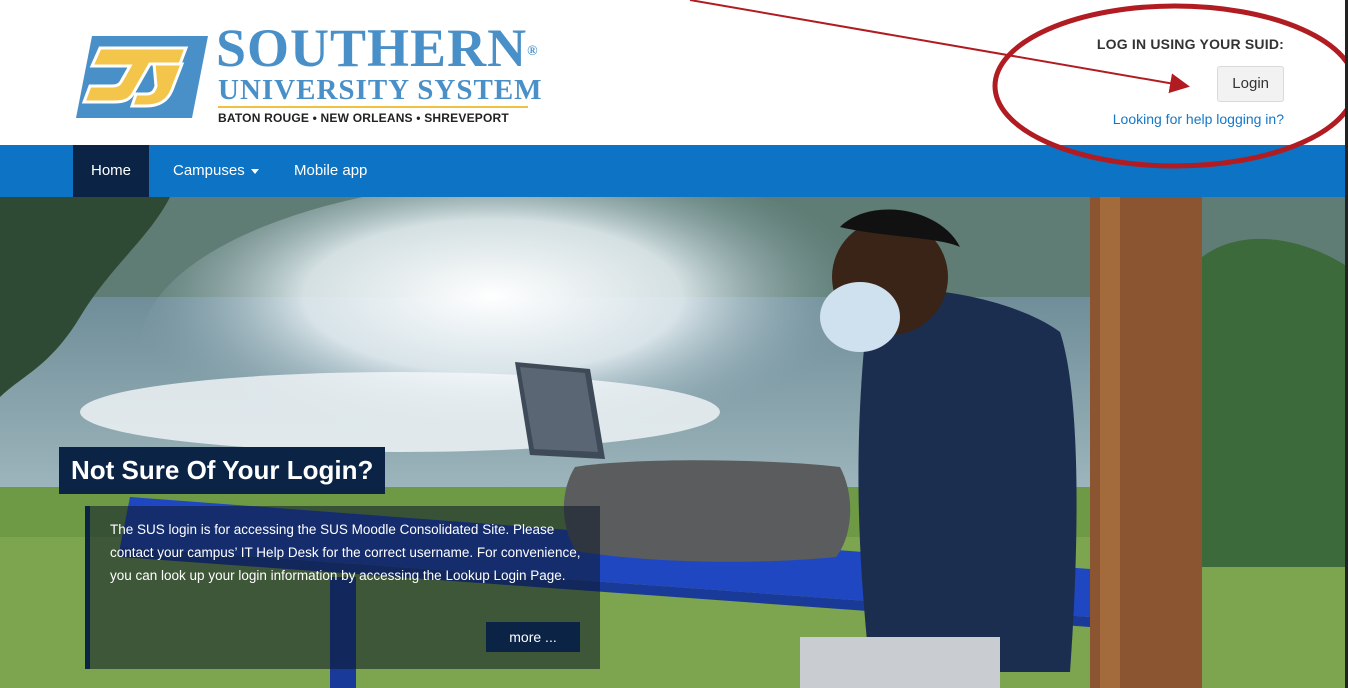 The width and height of the screenshot is (1348, 688). Describe the element at coordinates (377, 48) in the screenshot. I see `brand-name: SOUTHERN®` at that location.